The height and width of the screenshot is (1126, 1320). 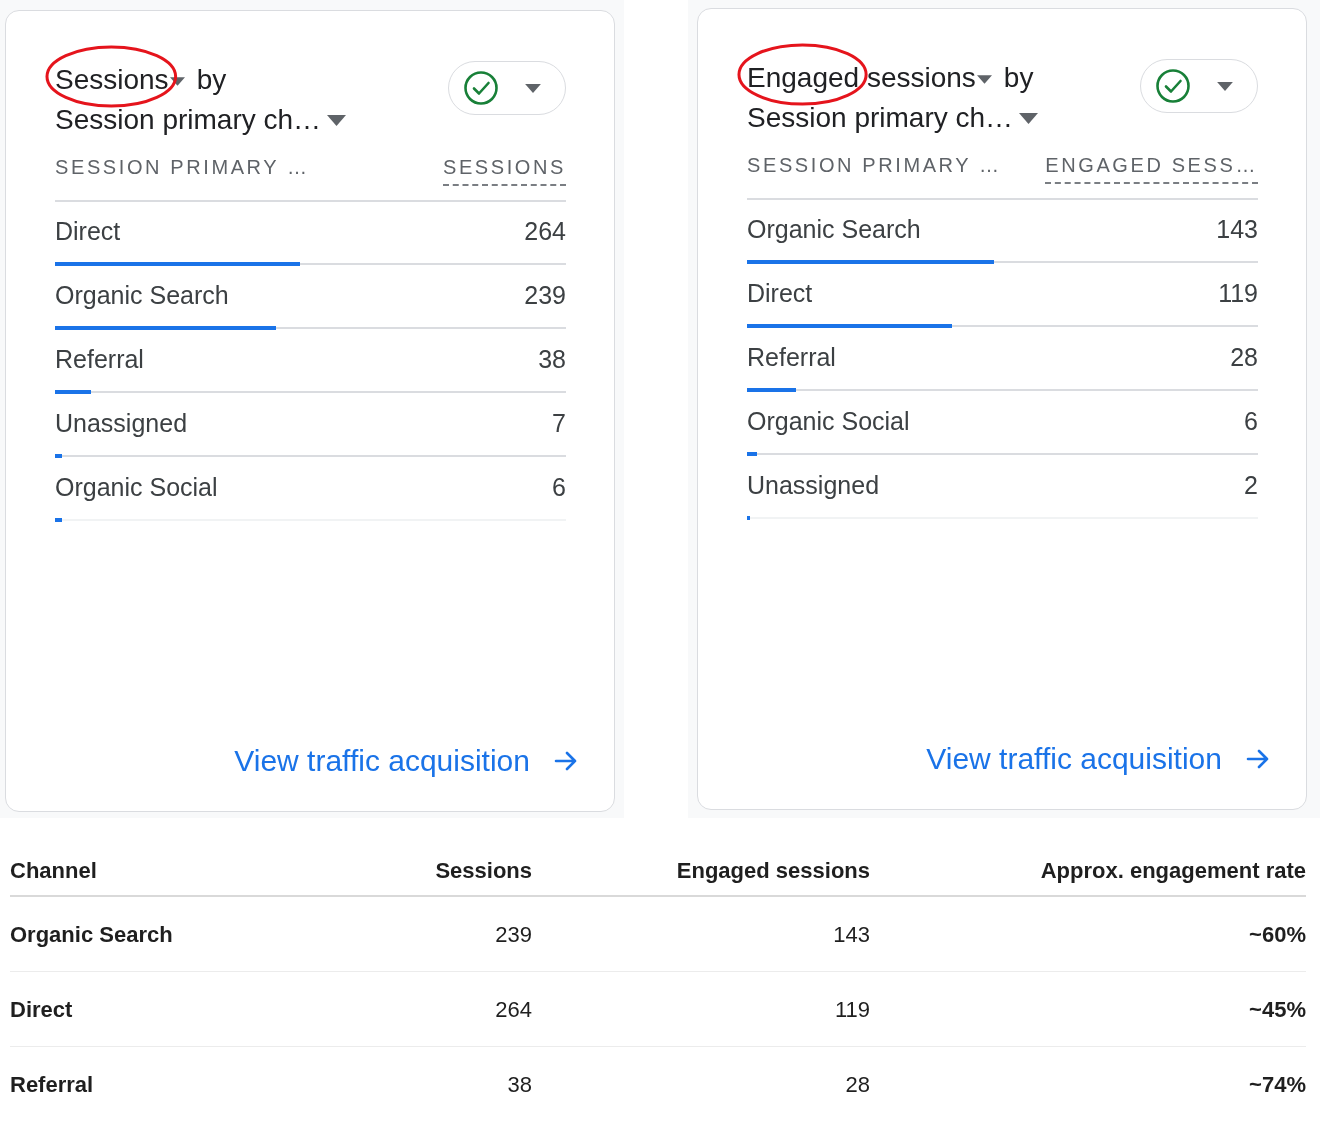 I want to click on column-header: Approx. engagement rate, so click(x=1172, y=870).